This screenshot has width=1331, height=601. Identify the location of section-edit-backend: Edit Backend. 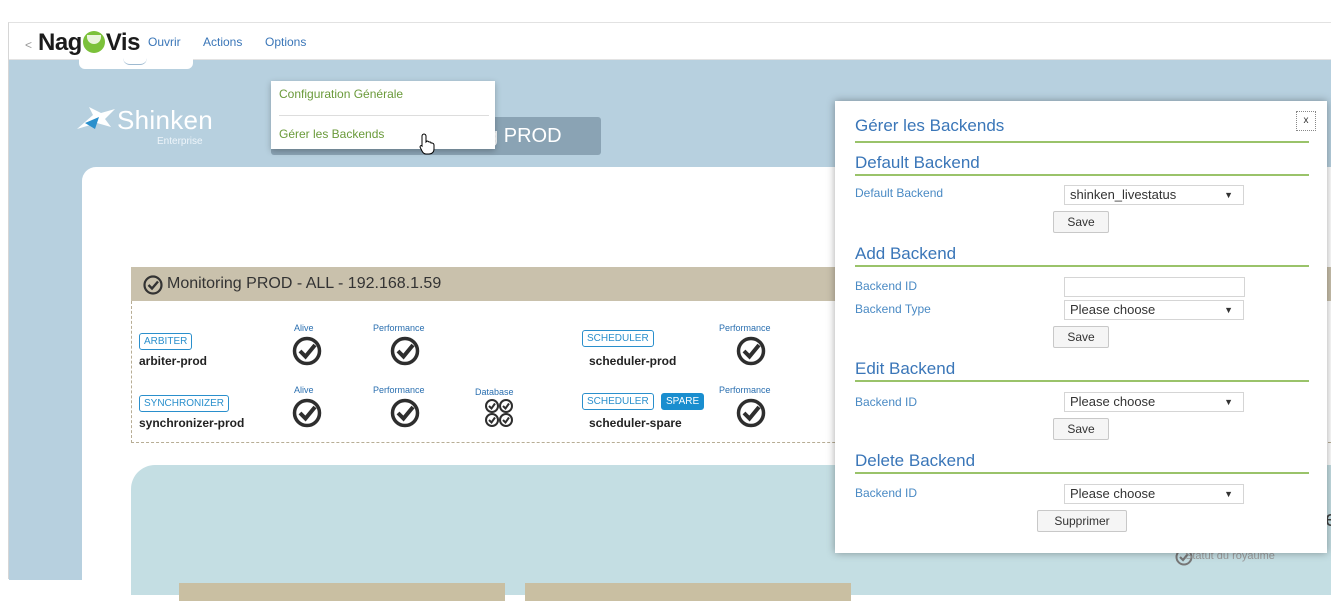
(905, 368).